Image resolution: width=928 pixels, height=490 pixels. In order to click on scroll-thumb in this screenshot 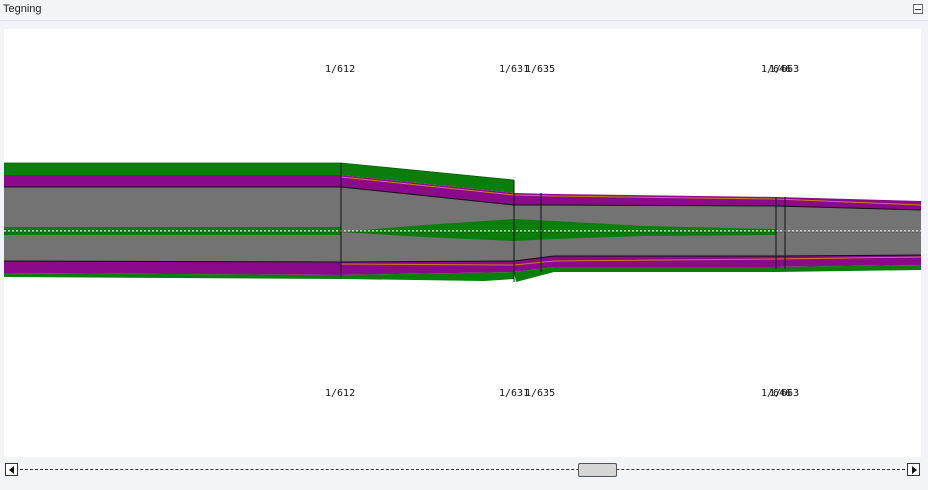, I will do `click(597, 470)`.